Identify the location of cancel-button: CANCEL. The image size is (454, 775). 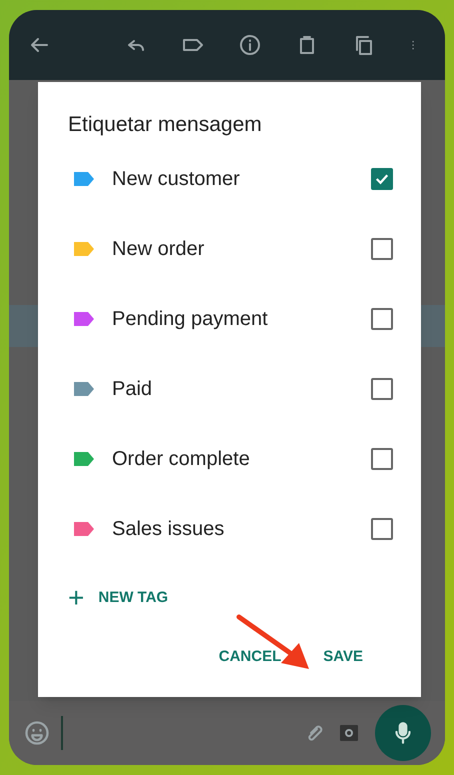
(250, 657).